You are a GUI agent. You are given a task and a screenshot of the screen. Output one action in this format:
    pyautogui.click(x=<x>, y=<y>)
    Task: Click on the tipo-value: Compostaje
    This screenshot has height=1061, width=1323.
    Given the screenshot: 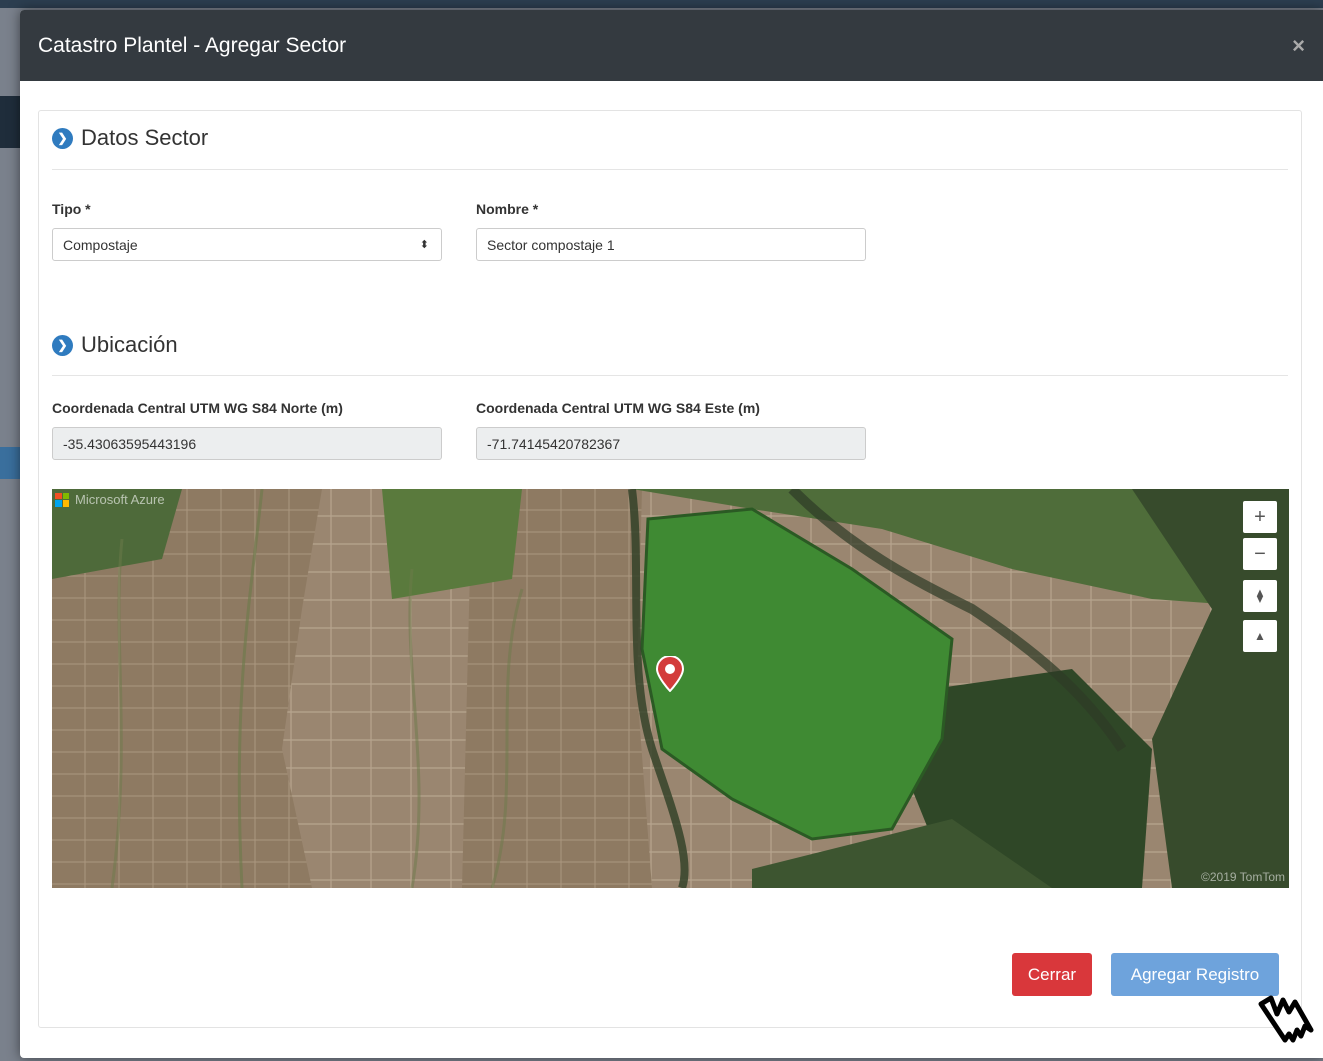 What is the action you would take?
    pyautogui.click(x=100, y=244)
    